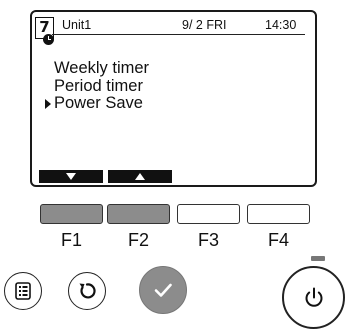  Describe the element at coordinates (173, 28) in the screenshot. I see `lcd-header: 7 Unit1 9/ 2 FRI 14:30` at that location.